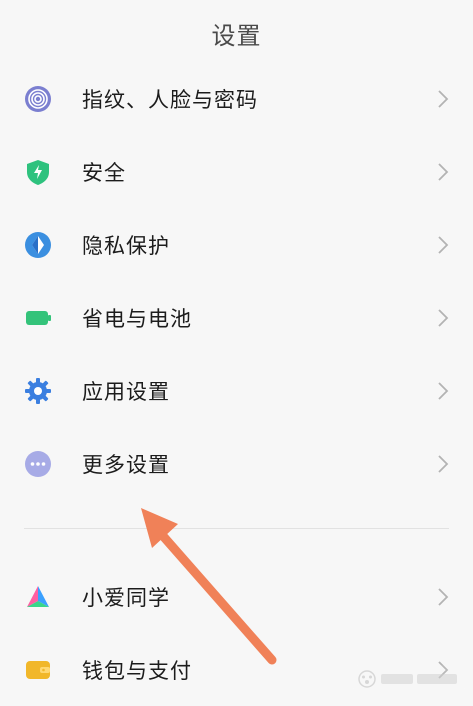 This screenshot has width=473, height=706. What do you see at coordinates (236, 463) in the screenshot?
I see `settings-item-more-settings: 更多设置` at bounding box center [236, 463].